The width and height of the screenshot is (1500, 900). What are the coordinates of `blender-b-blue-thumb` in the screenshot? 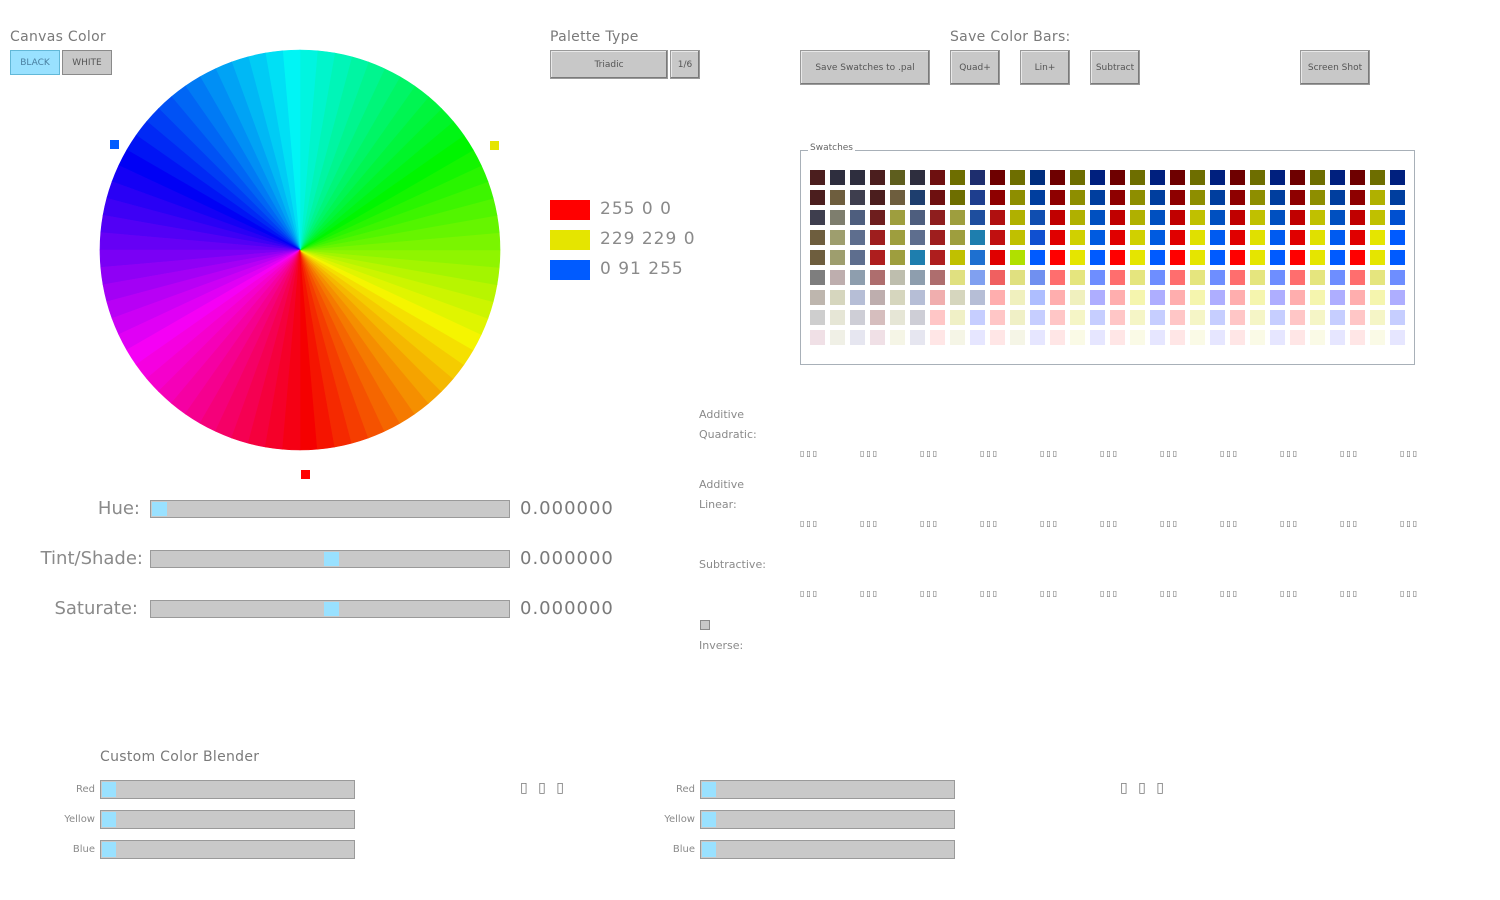 It's located at (709, 849).